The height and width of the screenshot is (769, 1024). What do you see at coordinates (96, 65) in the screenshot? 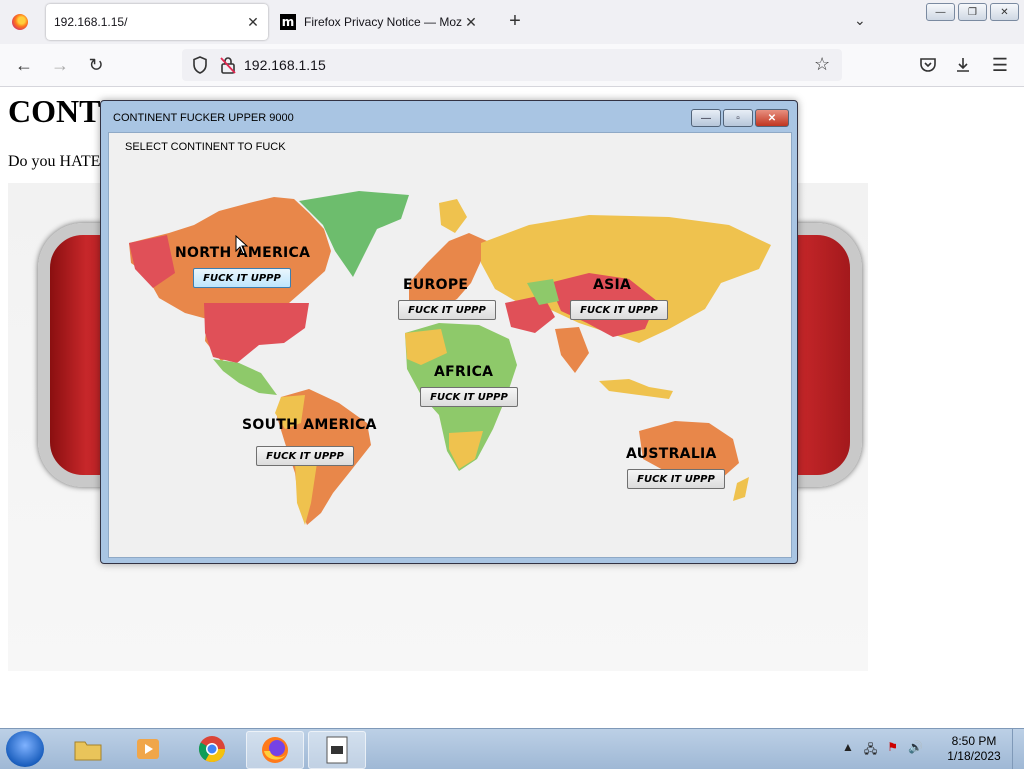
I see `reload-button: ↻` at bounding box center [96, 65].